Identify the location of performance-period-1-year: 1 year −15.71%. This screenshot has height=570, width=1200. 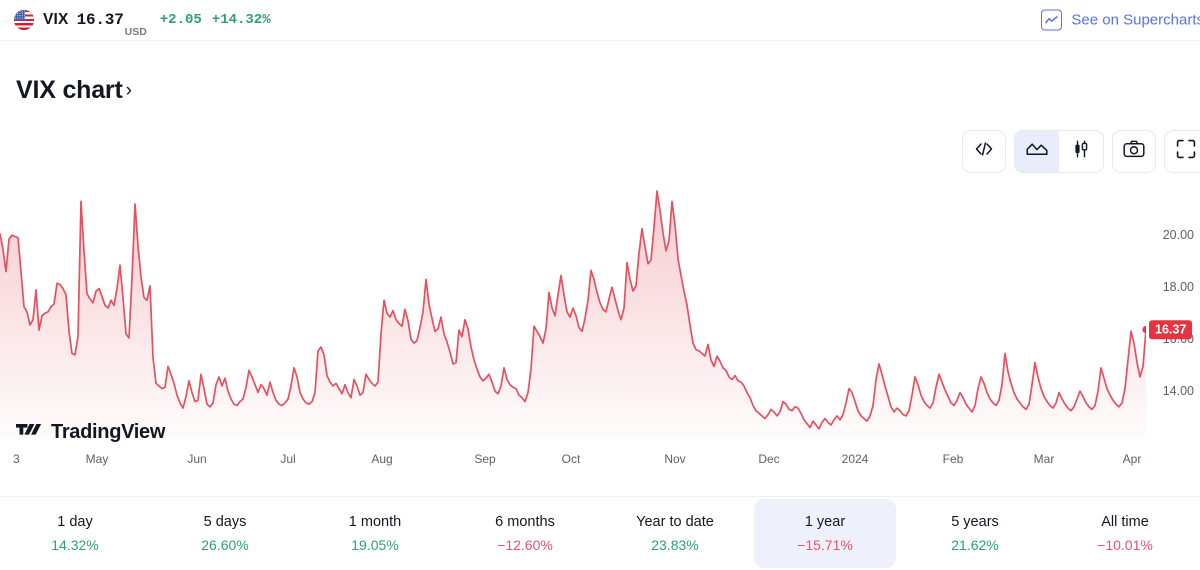
(825, 533).